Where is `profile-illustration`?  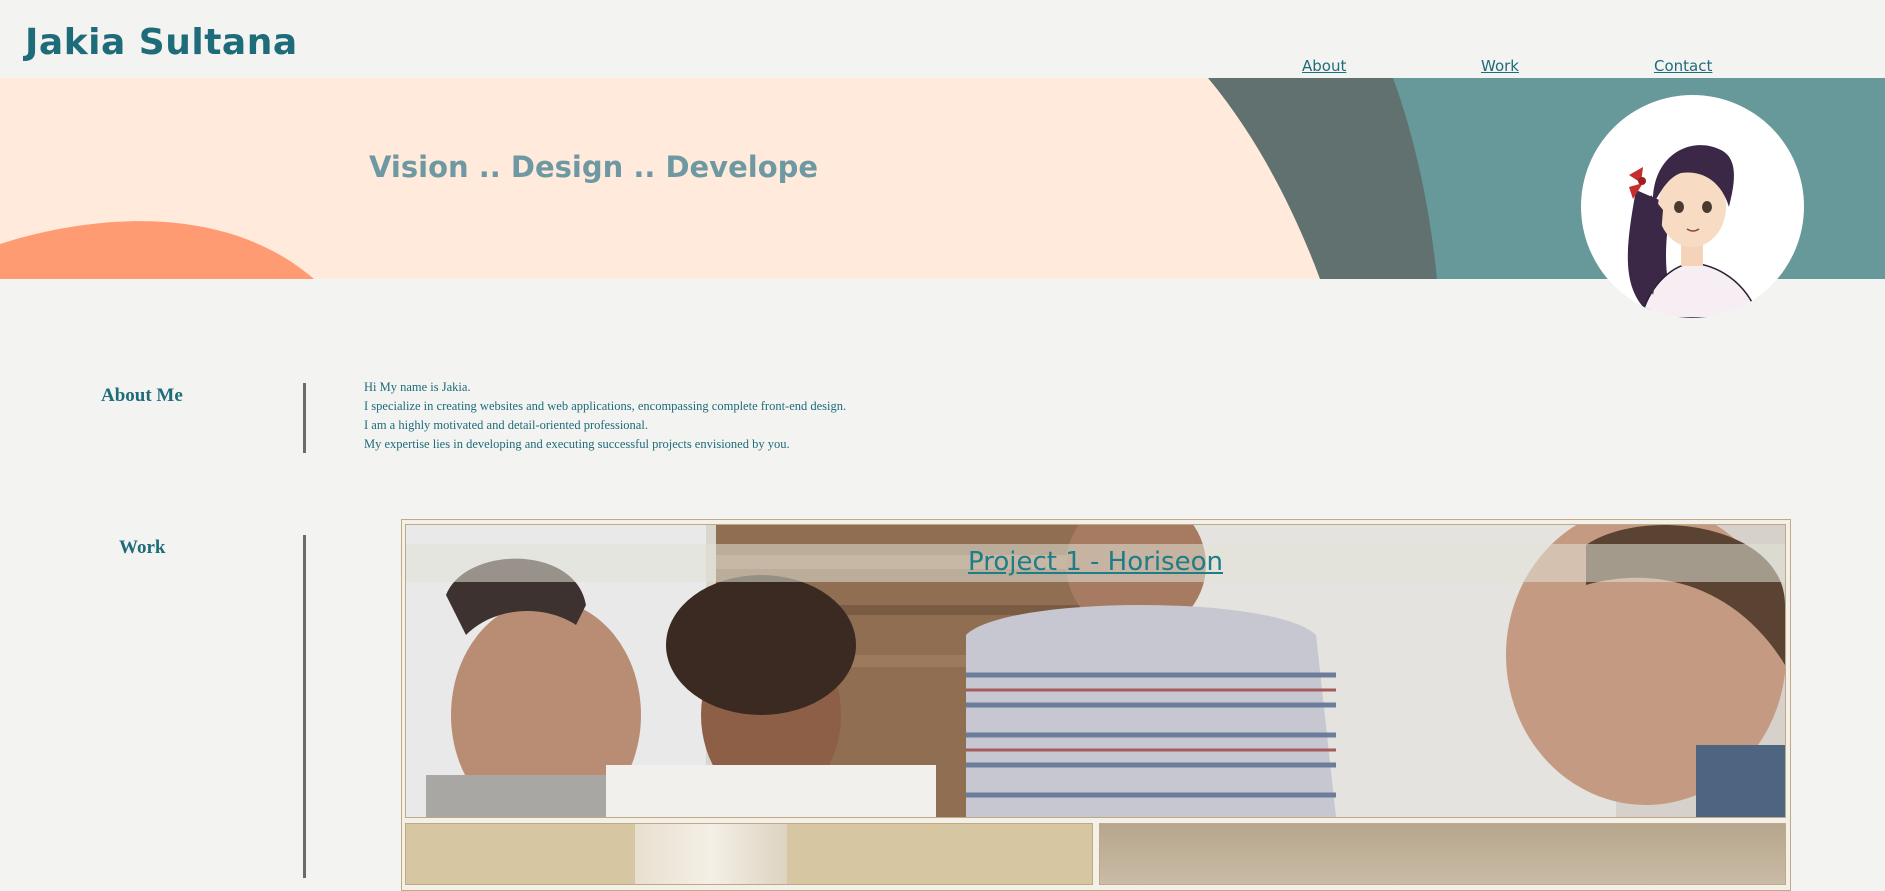 profile-illustration is located at coordinates (1693, 231).